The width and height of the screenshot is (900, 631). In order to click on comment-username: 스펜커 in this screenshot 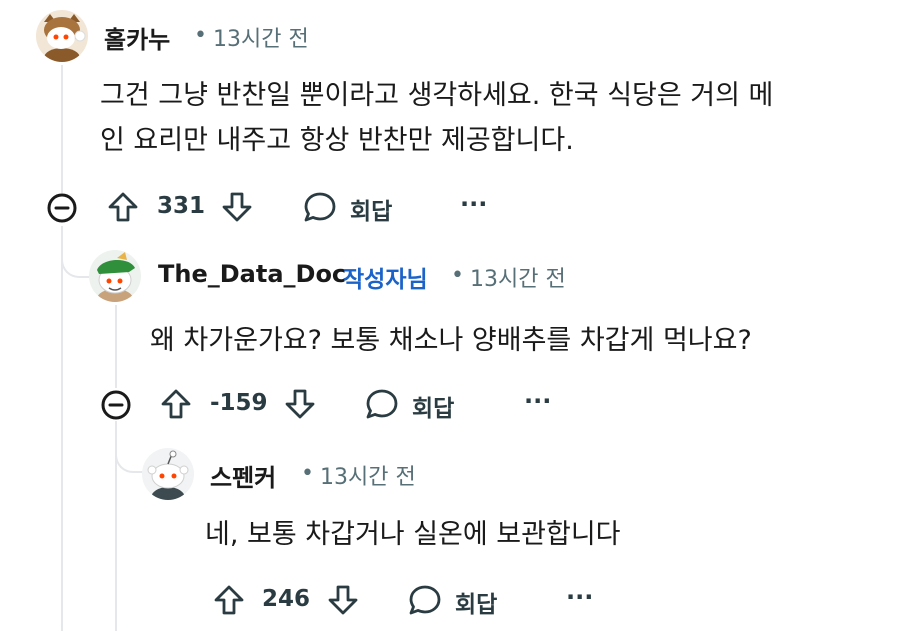, I will do `click(243, 475)`.